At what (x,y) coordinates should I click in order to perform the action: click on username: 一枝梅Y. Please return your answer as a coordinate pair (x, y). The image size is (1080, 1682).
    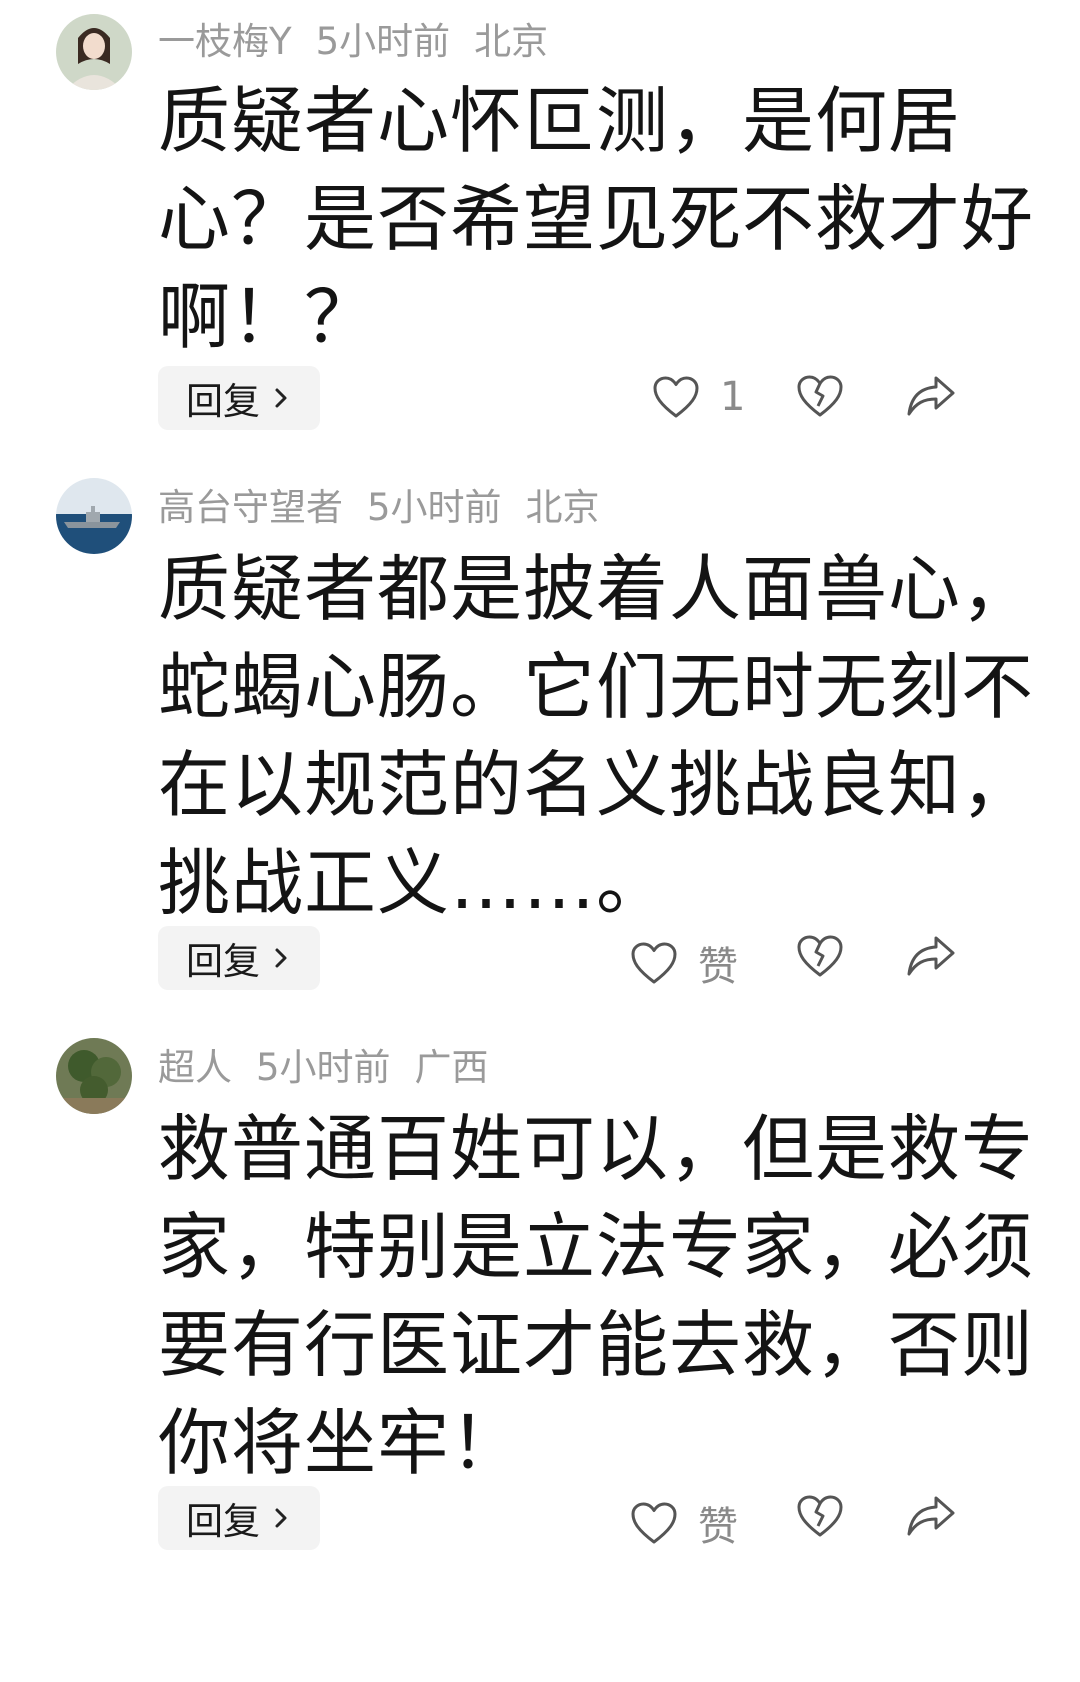
    Looking at the image, I should click on (225, 41).